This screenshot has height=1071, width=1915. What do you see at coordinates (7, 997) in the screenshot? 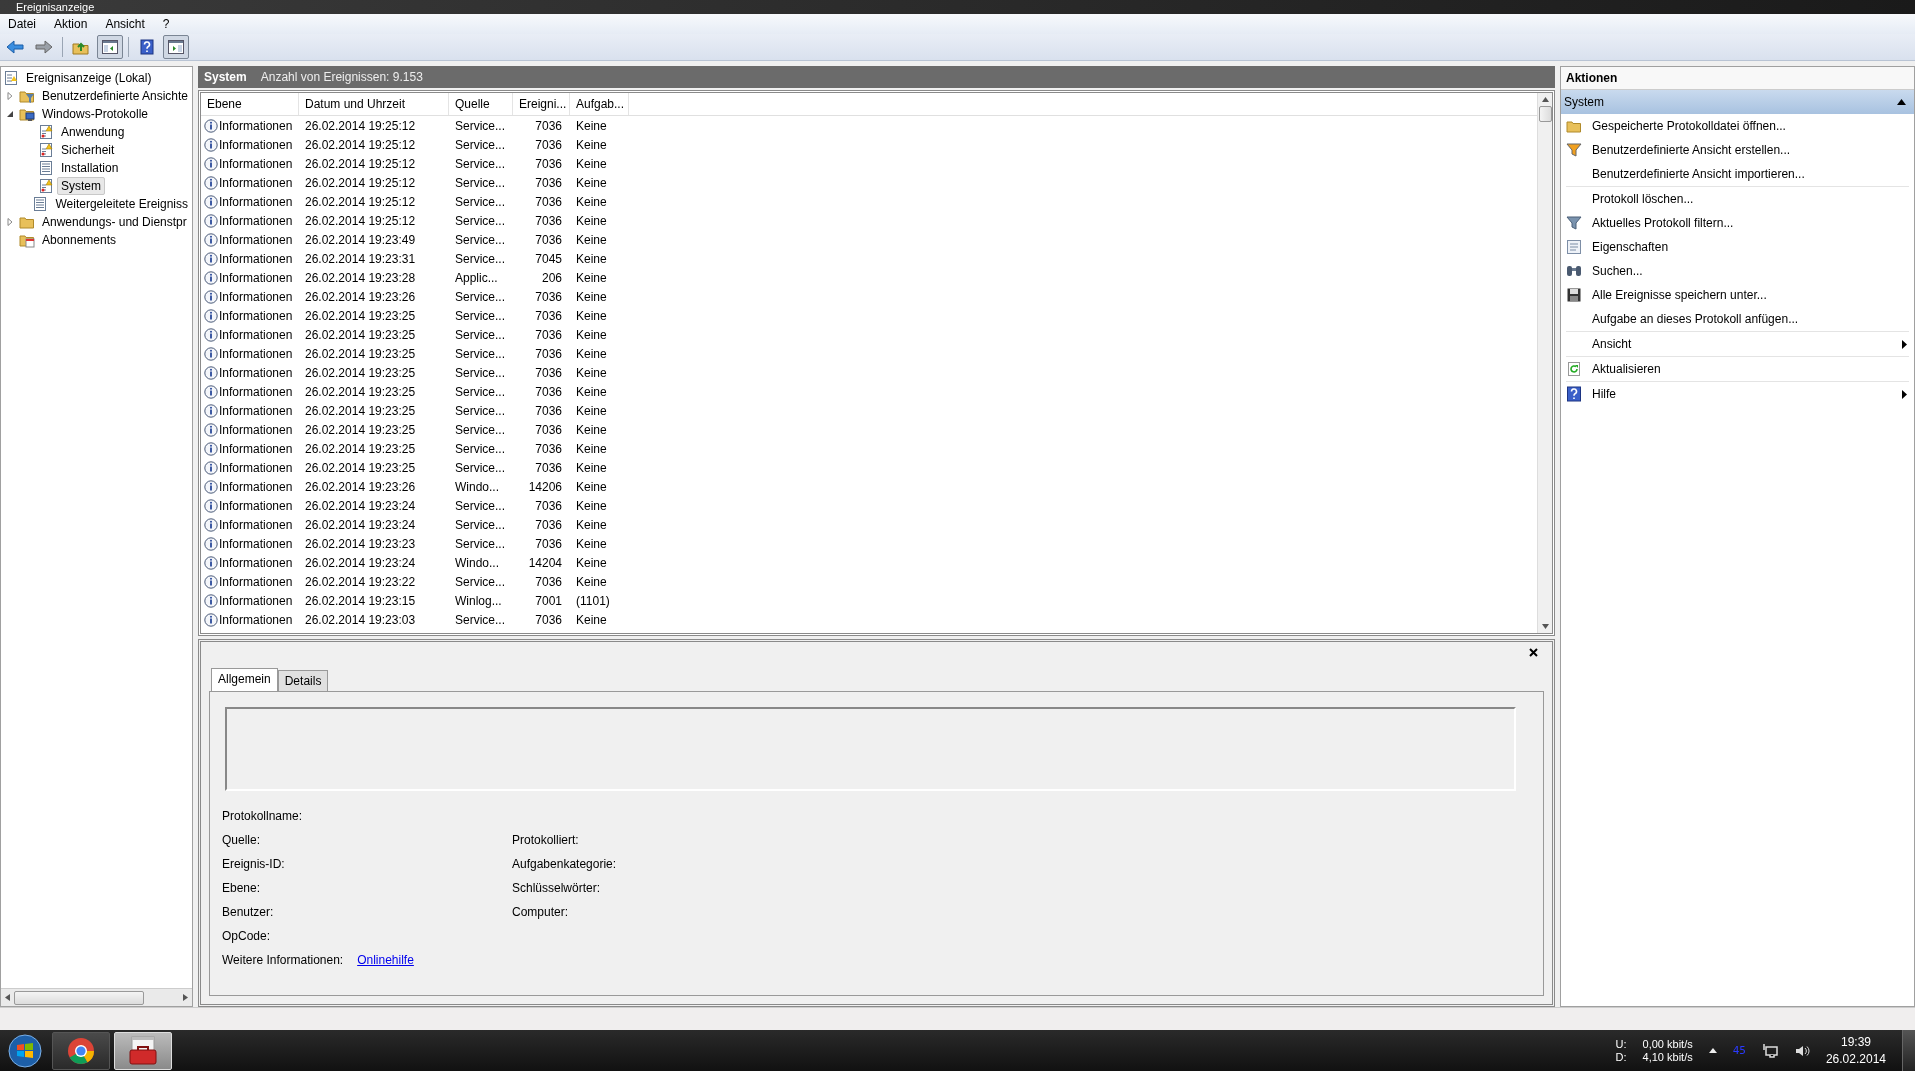
I see `scroll-left-arrow-icon` at bounding box center [7, 997].